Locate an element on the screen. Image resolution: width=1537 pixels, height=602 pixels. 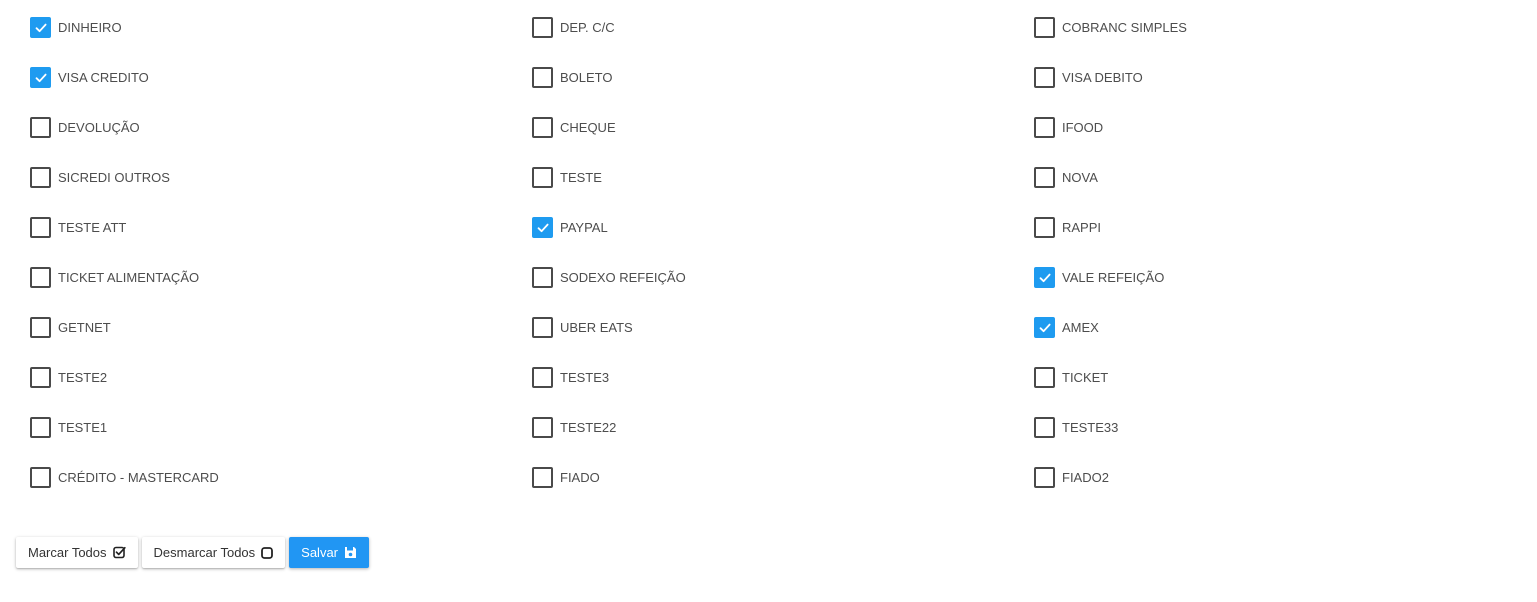
payment-option: TESTE2 is located at coordinates (281, 392).